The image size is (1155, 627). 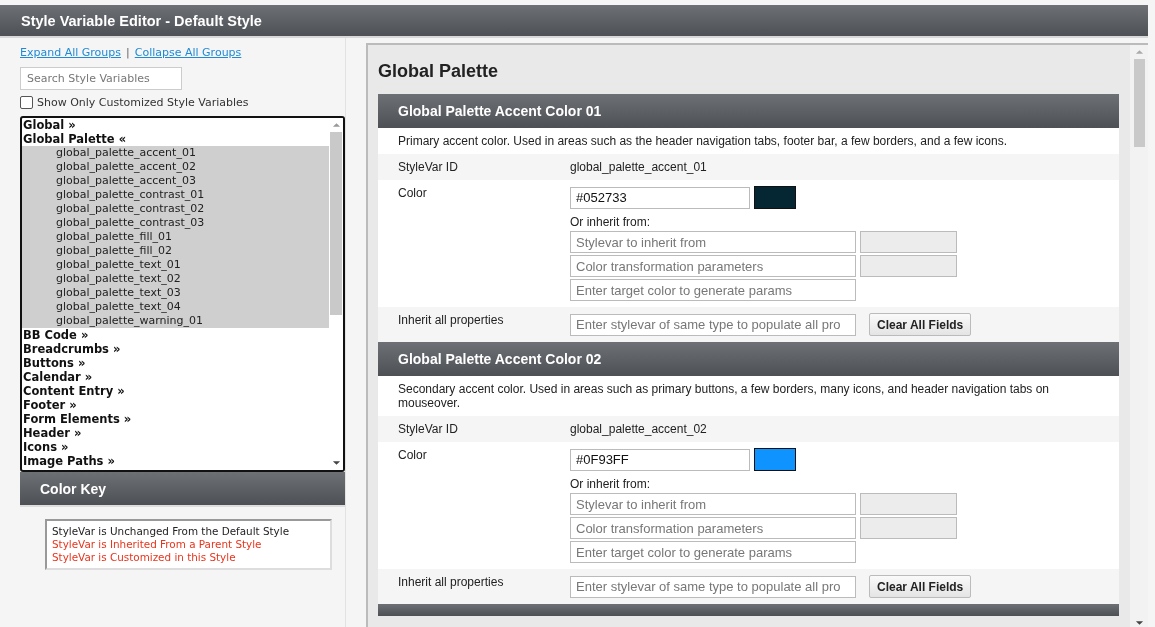 I want to click on expand-link: Expand All Groups, so click(x=70, y=52).